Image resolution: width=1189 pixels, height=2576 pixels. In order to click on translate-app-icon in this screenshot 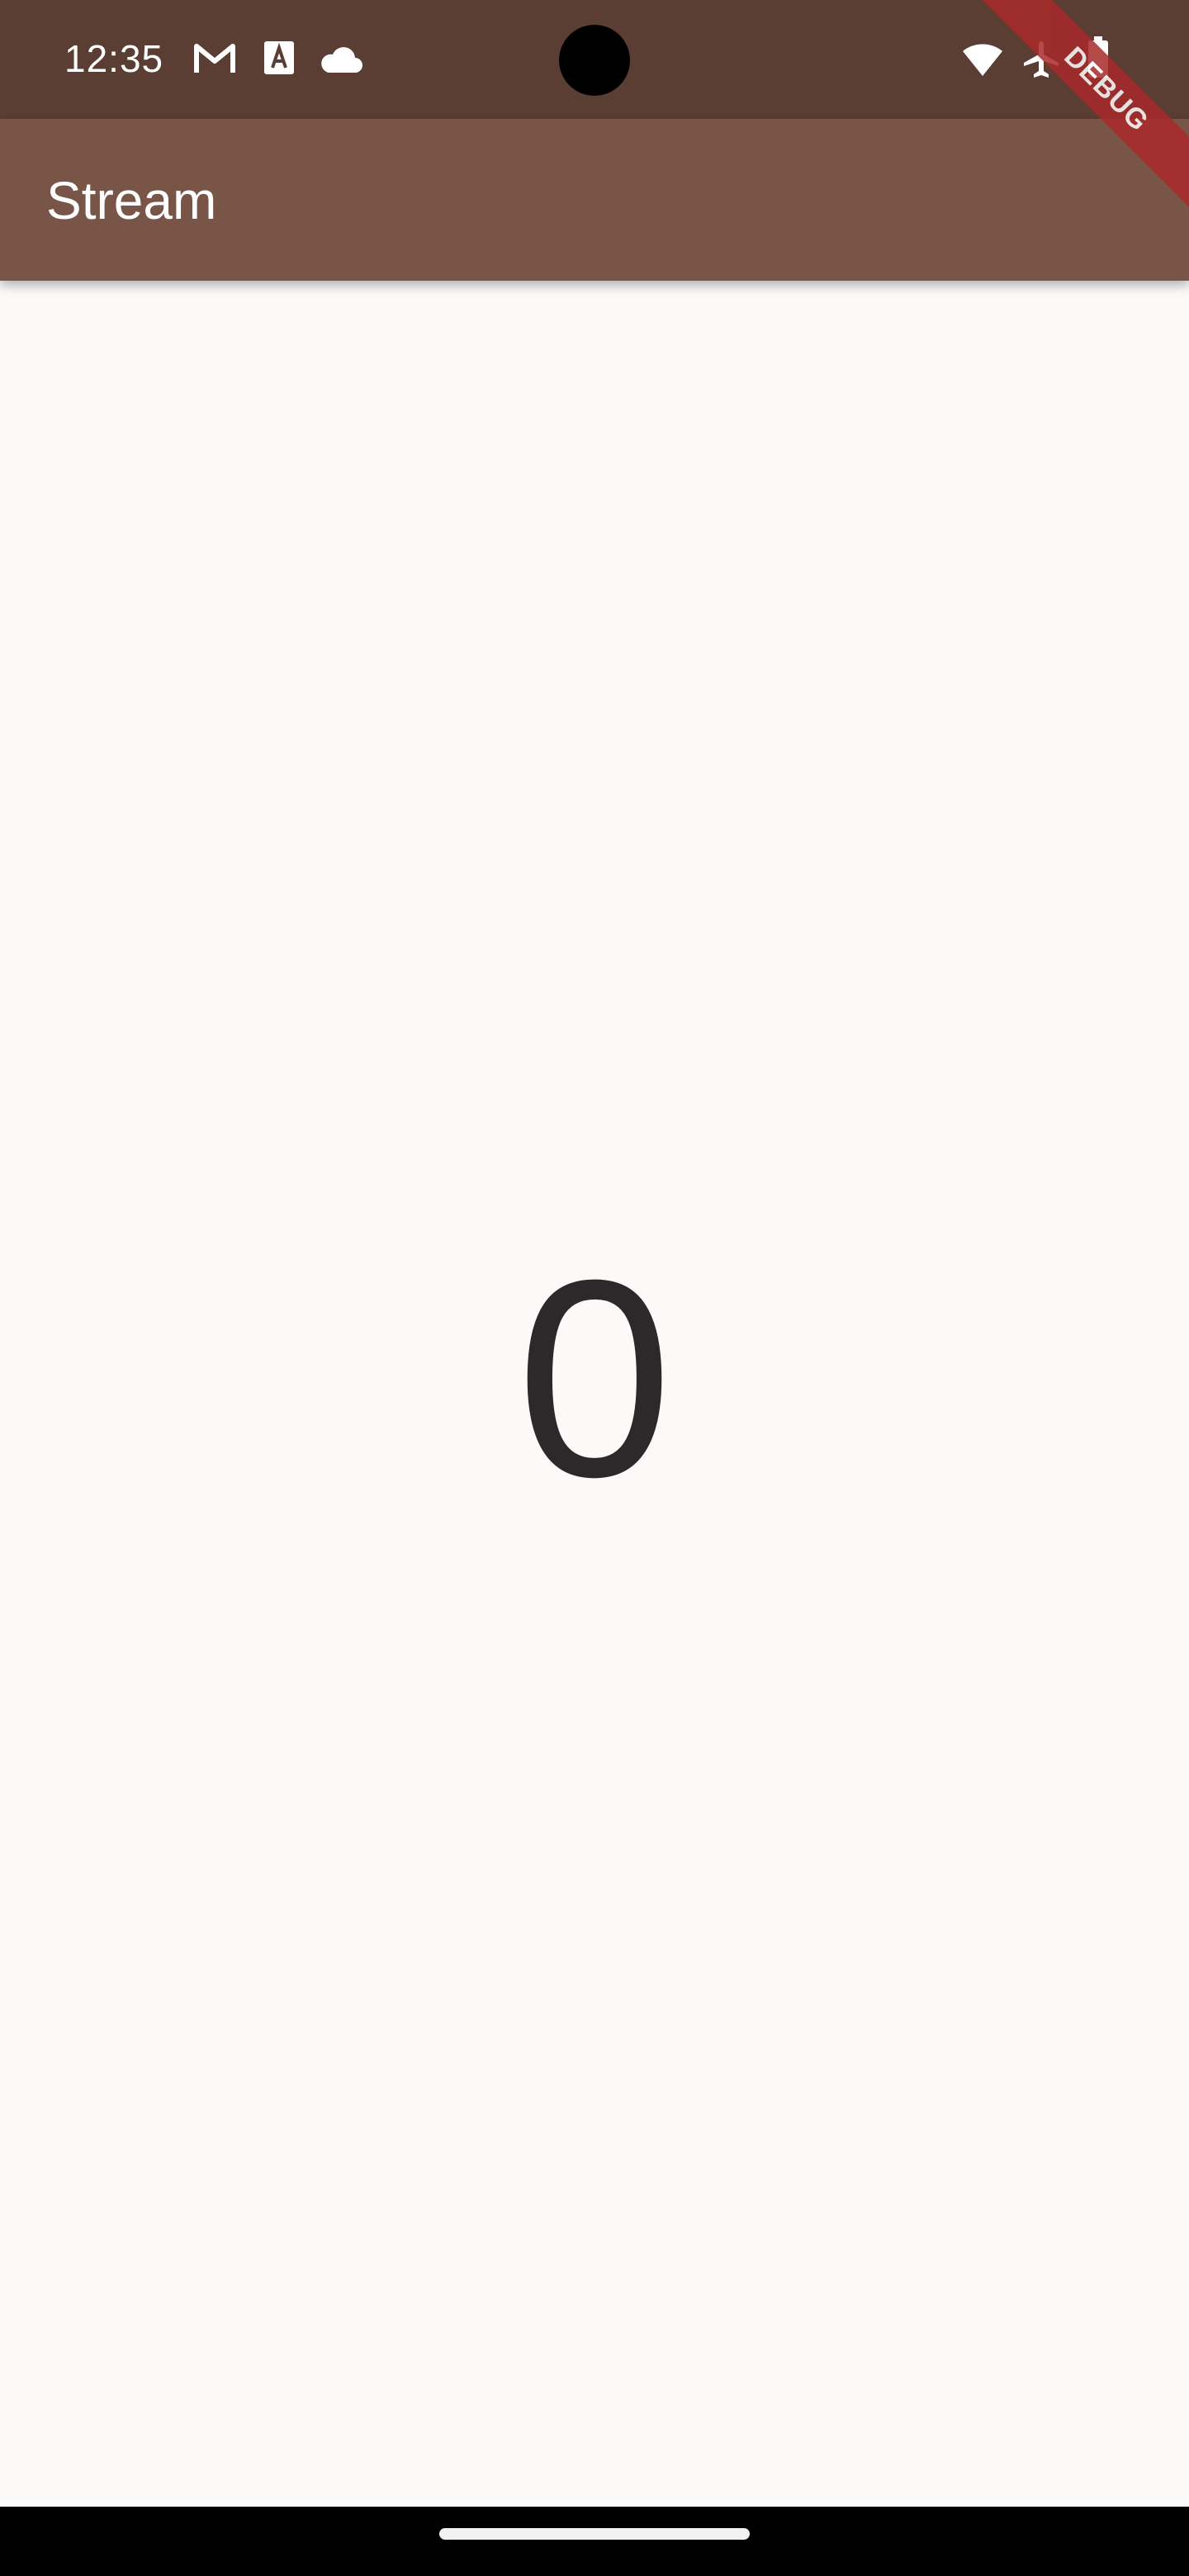, I will do `click(279, 57)`.